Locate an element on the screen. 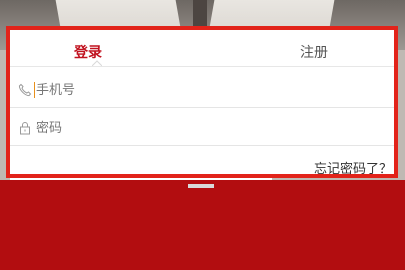 Image resolution: width=405 pixels, height=270 pixels. text-caret is located at coordinates (34, 90).